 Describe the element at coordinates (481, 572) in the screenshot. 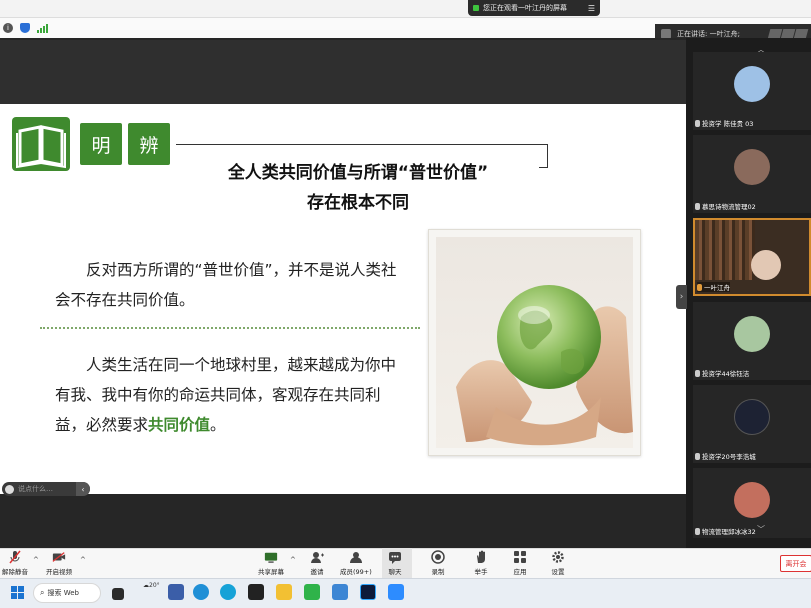

I see `raise-hand-label: 举手` at that location.